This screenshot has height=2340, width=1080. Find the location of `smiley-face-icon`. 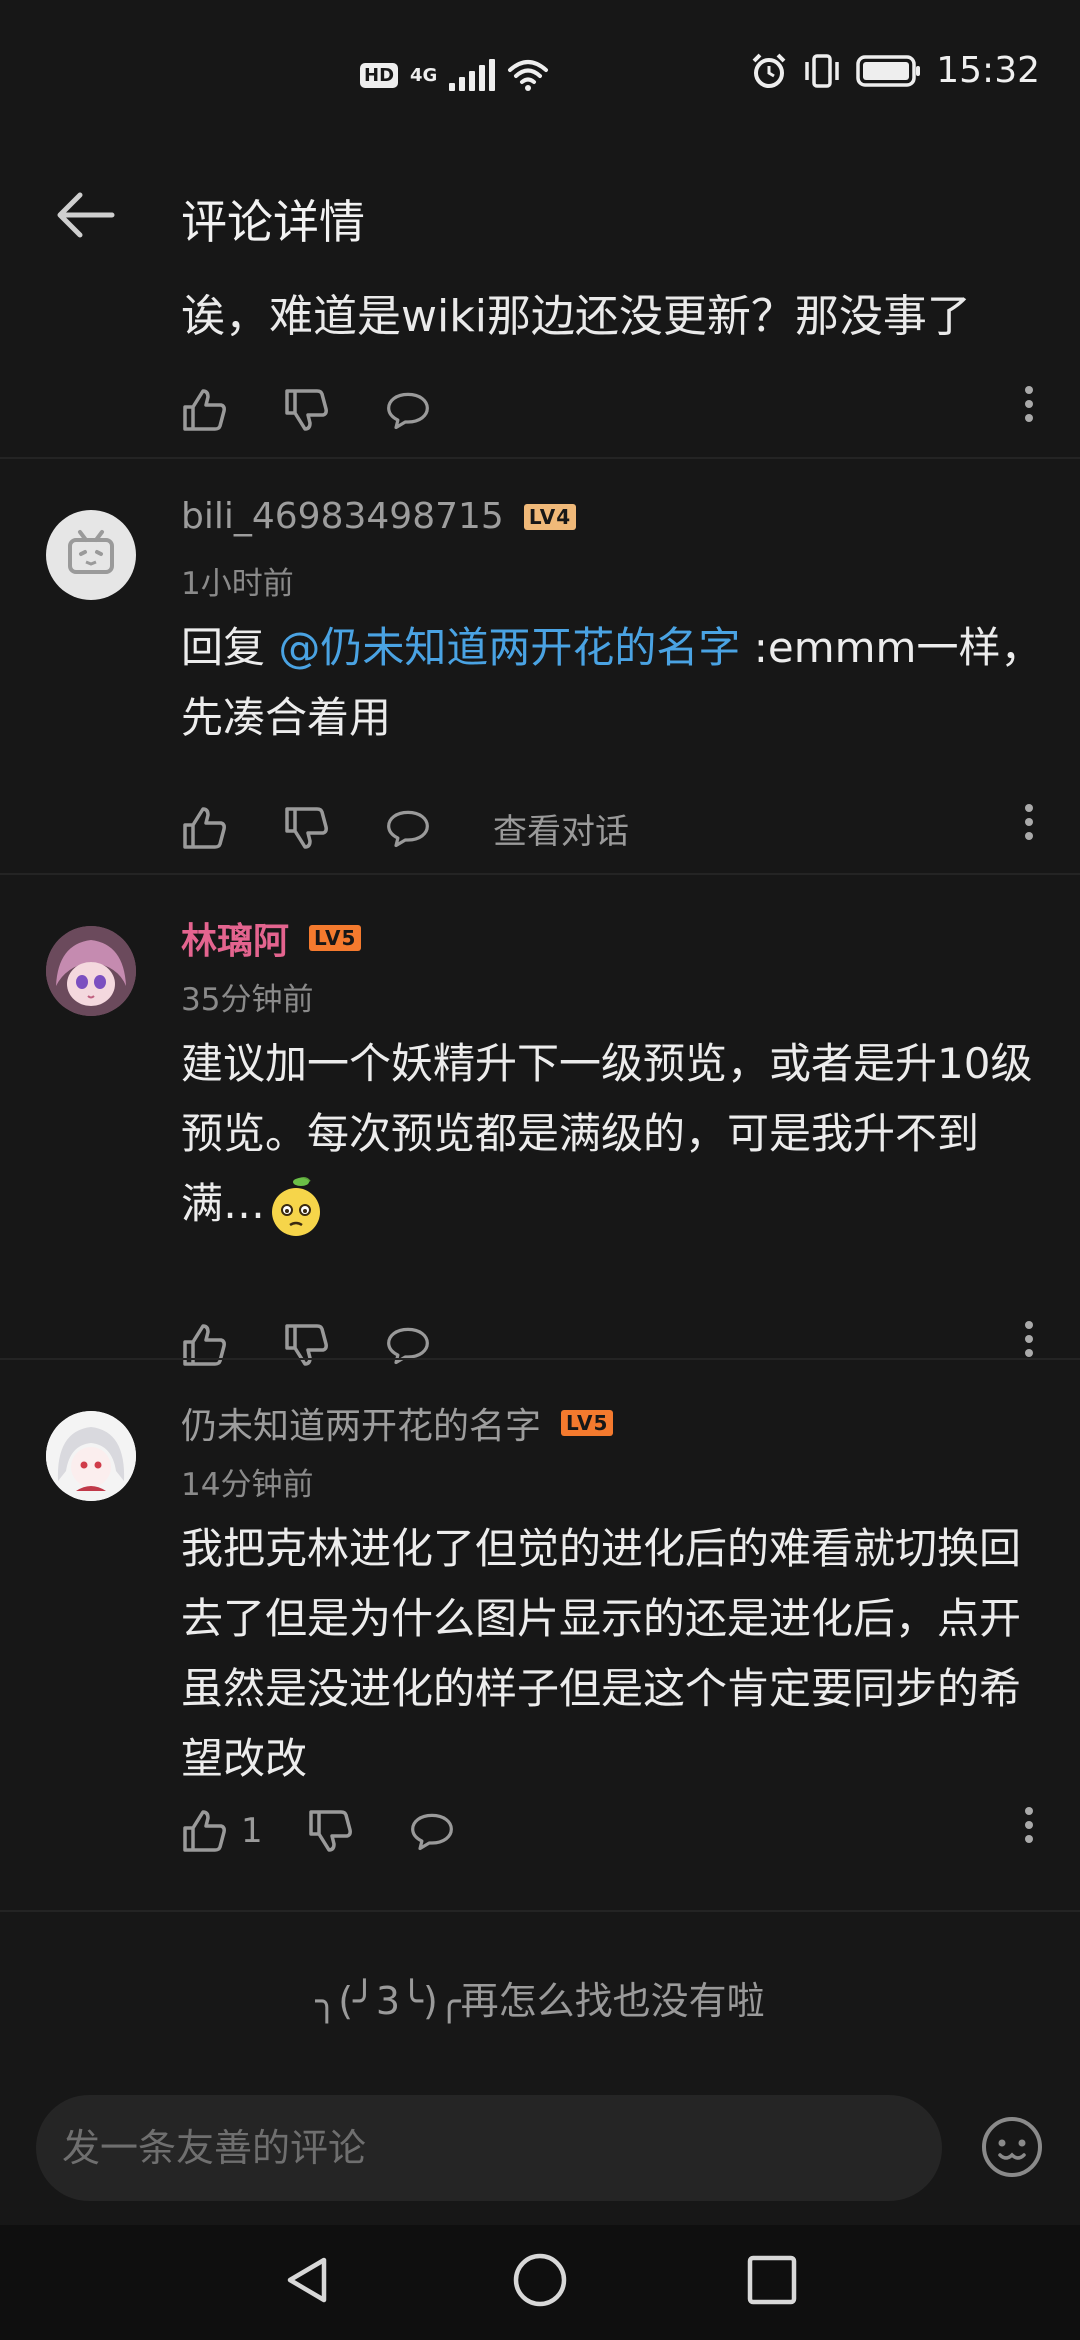

smiley-face-icon is located at coordinates (1012, 2147).